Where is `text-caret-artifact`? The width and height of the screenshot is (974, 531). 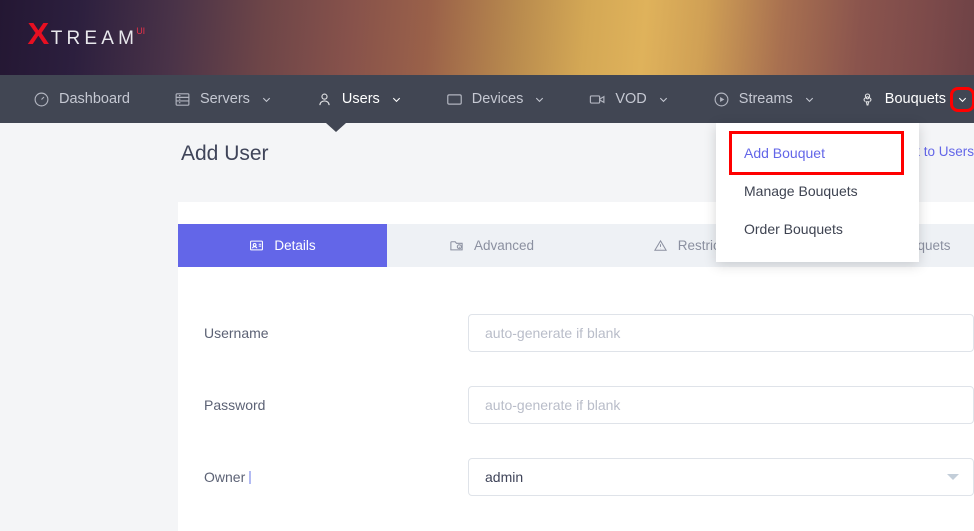 text-caret-artifact is located at coordinates (250, 477).